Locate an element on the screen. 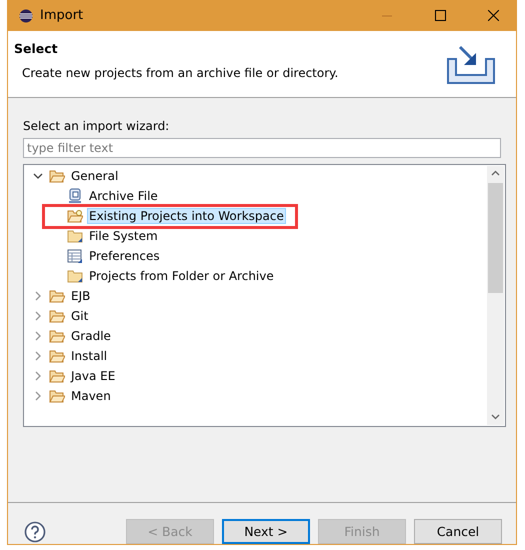 This screenshot has height=550, width=525. tree-item: Preferences is located at coordinates (124, 256).